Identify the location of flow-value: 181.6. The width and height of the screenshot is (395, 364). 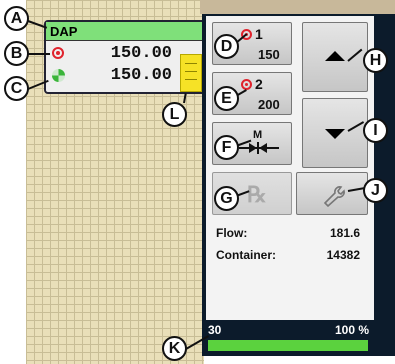
(344, 233).